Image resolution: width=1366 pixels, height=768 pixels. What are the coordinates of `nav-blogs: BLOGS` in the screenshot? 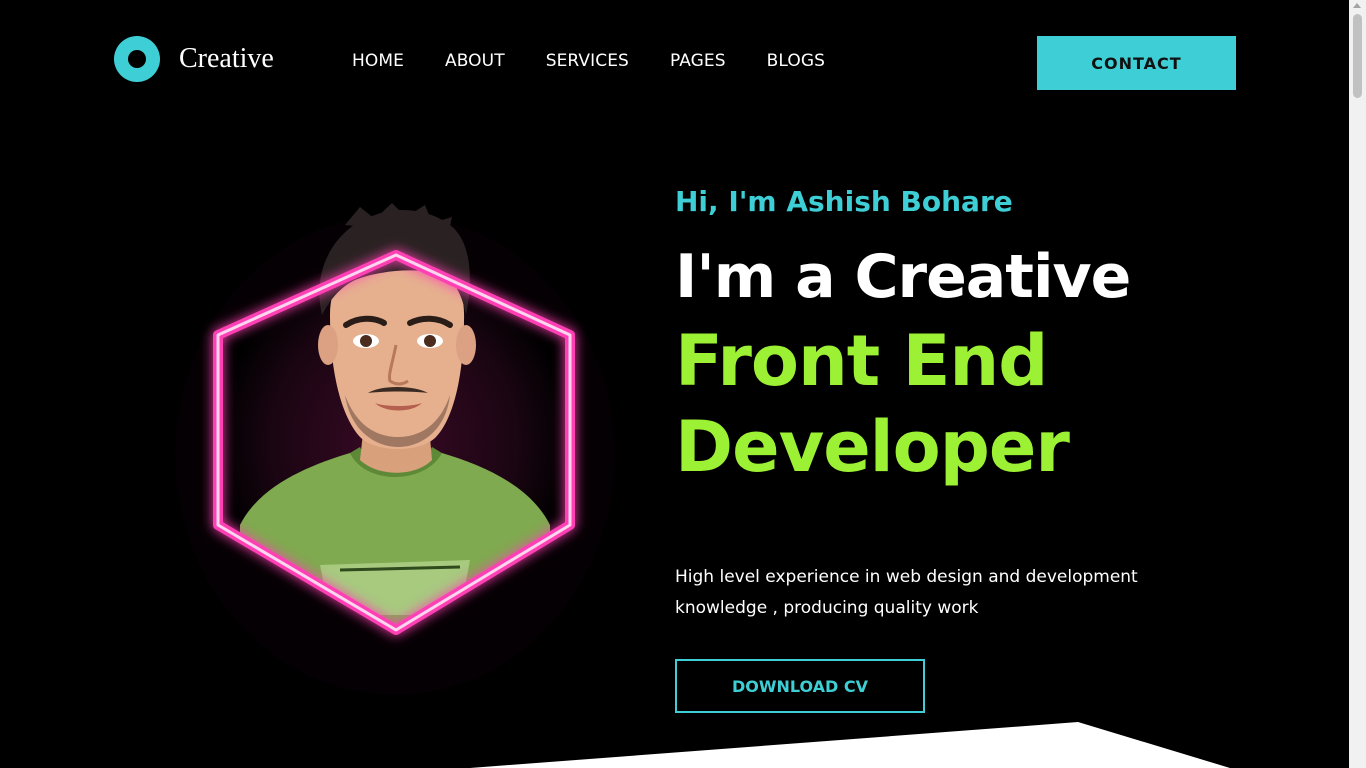 It's located at (796, 61).